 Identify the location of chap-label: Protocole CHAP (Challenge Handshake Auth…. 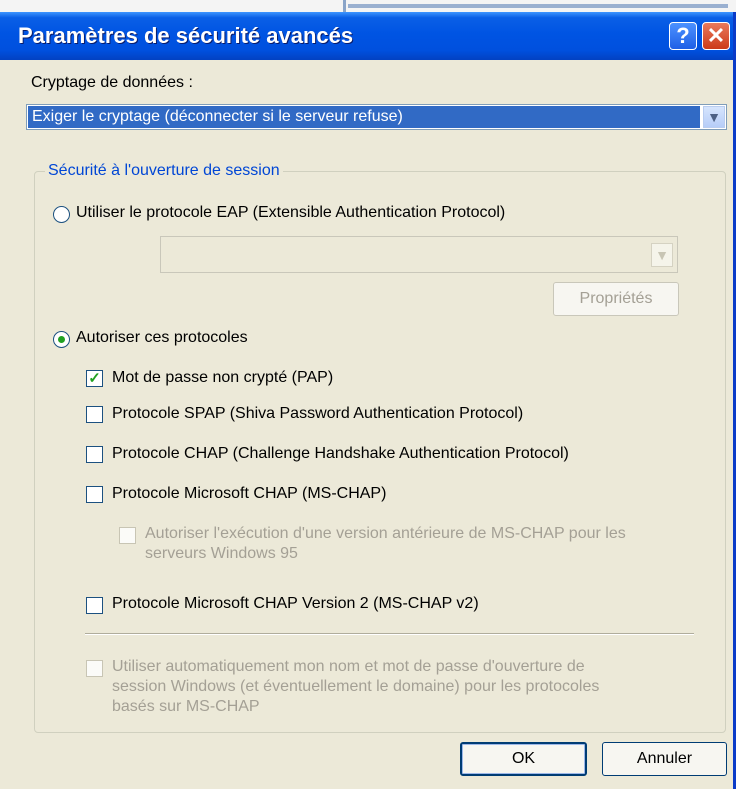
(340, 454).